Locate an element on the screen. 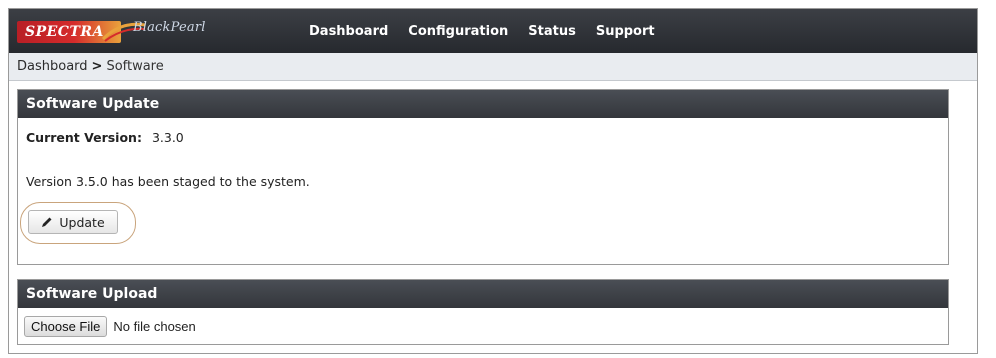 This screenshot has width=996, height=358. nav-item-support: Support is located at coordinates (625, 31).